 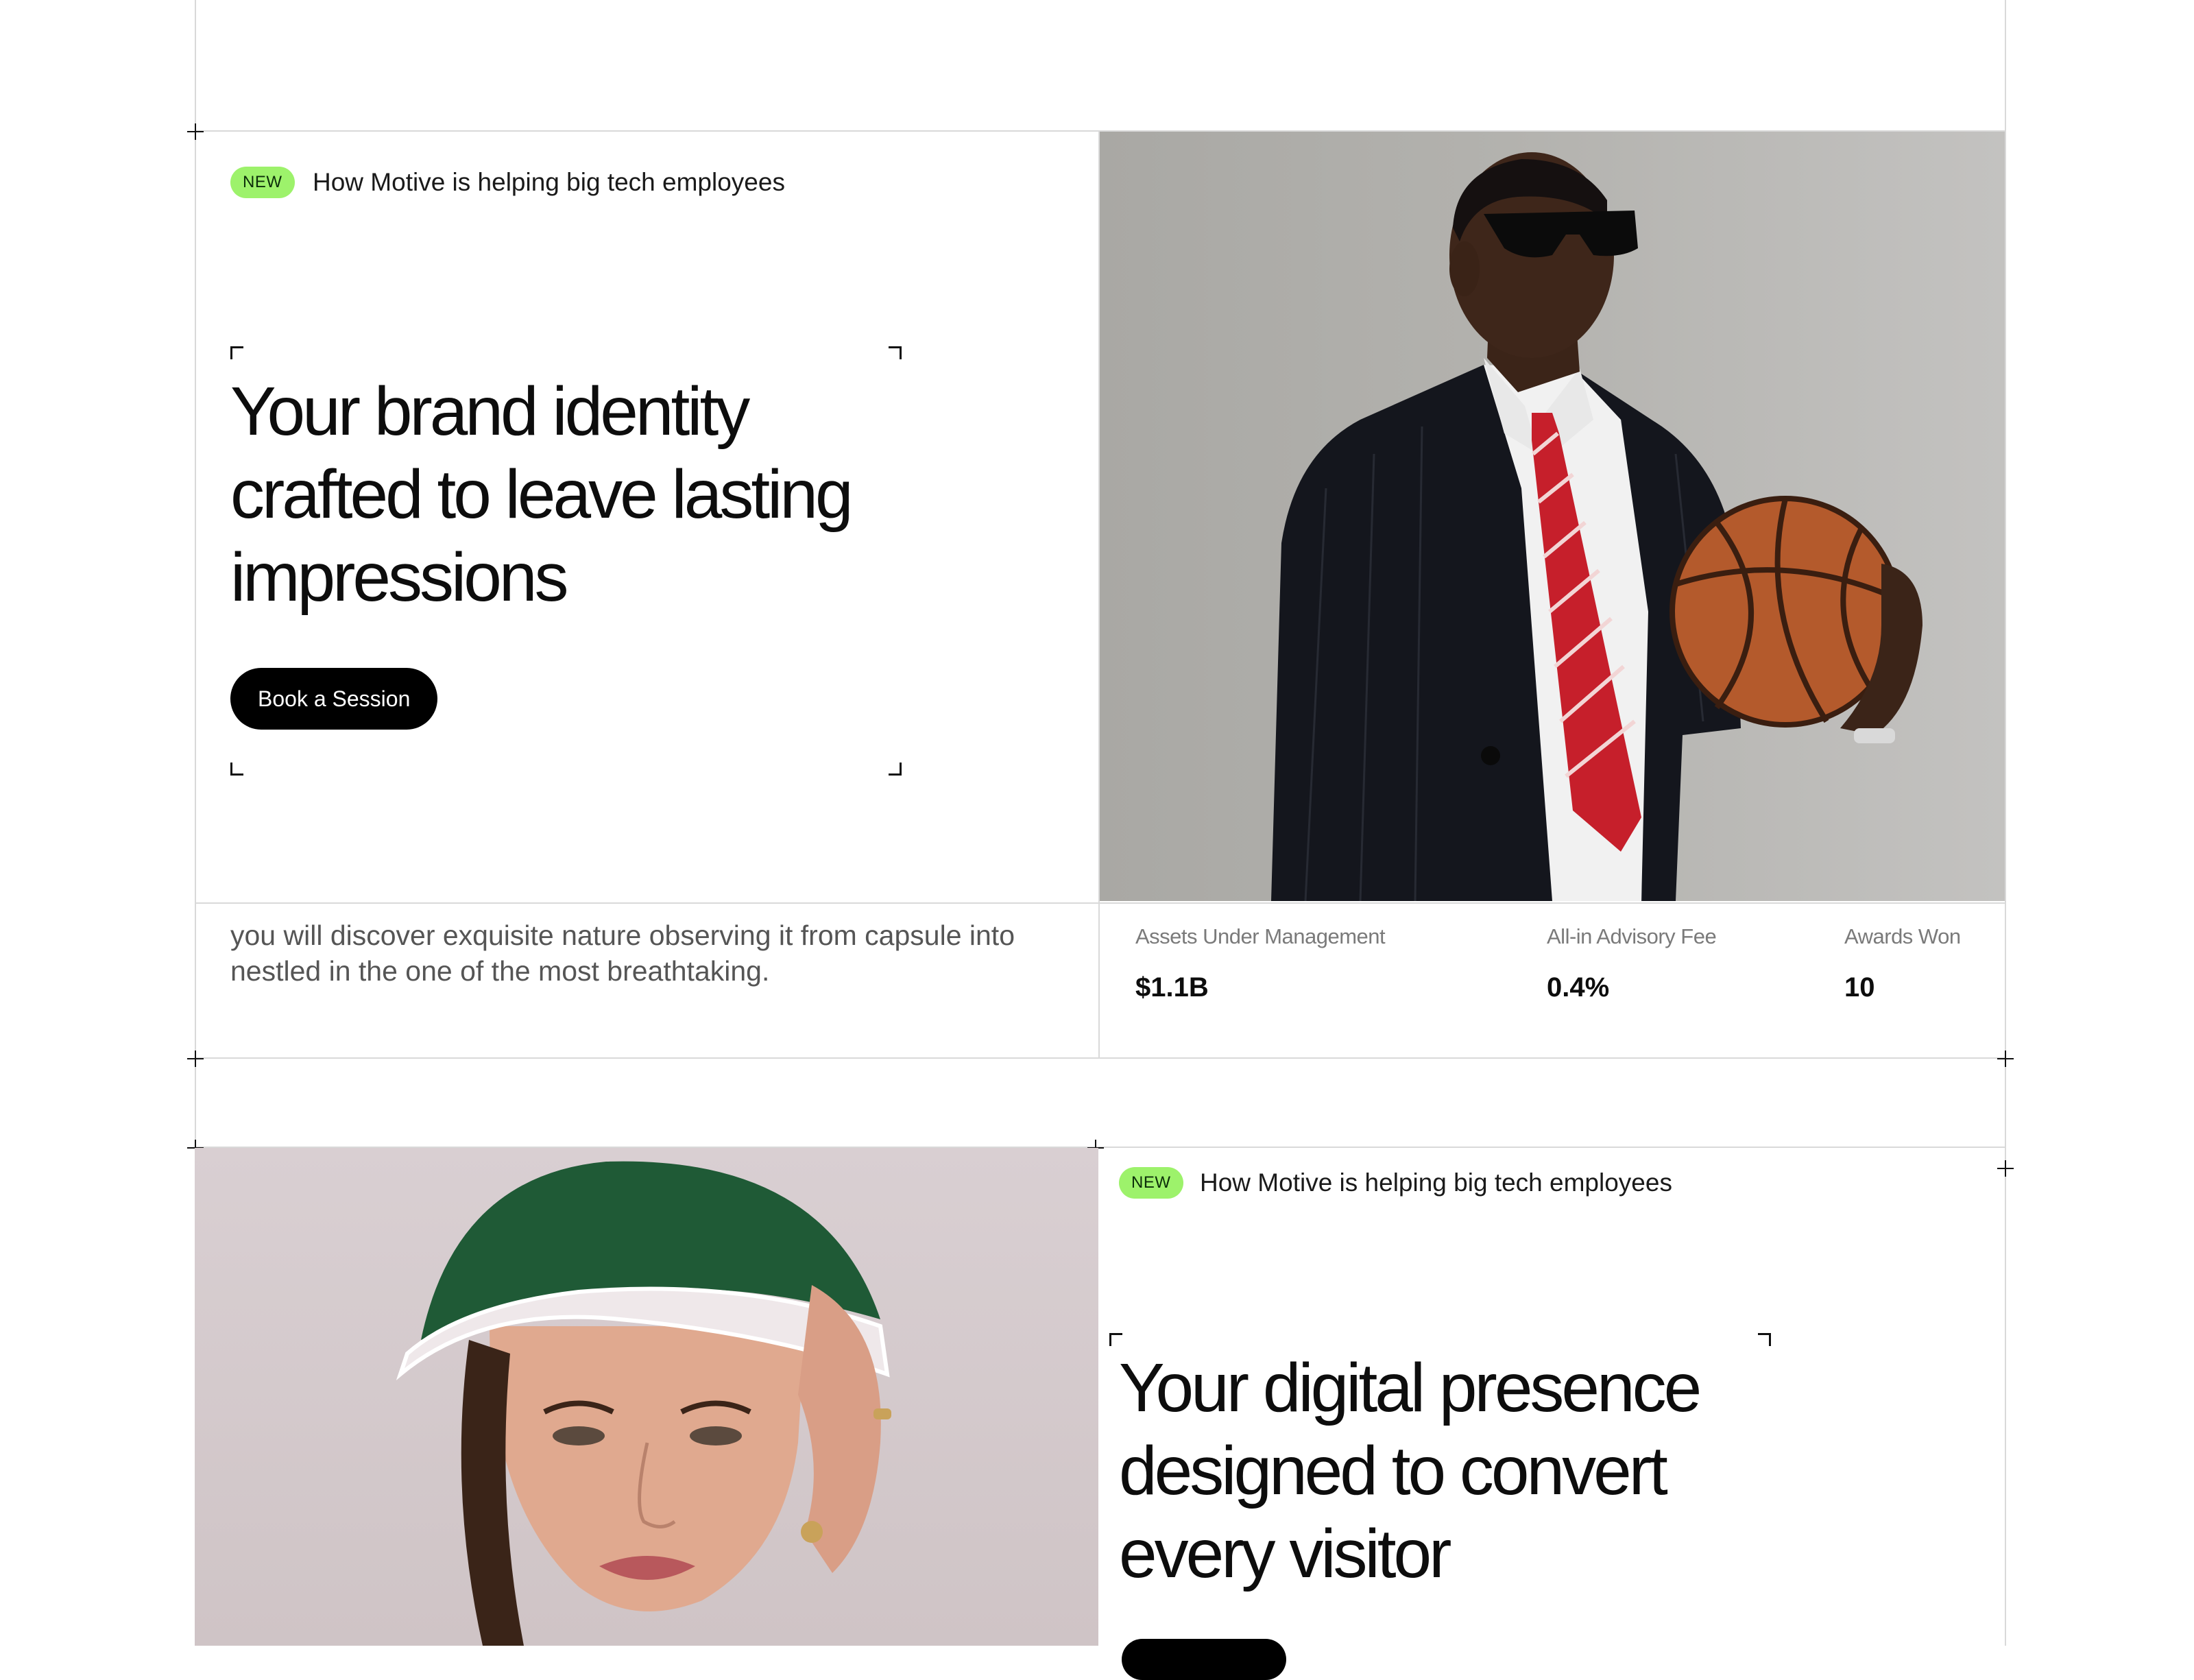 I want to click on section2-headline-line: every visitor, so click(x=1285, y=1553).